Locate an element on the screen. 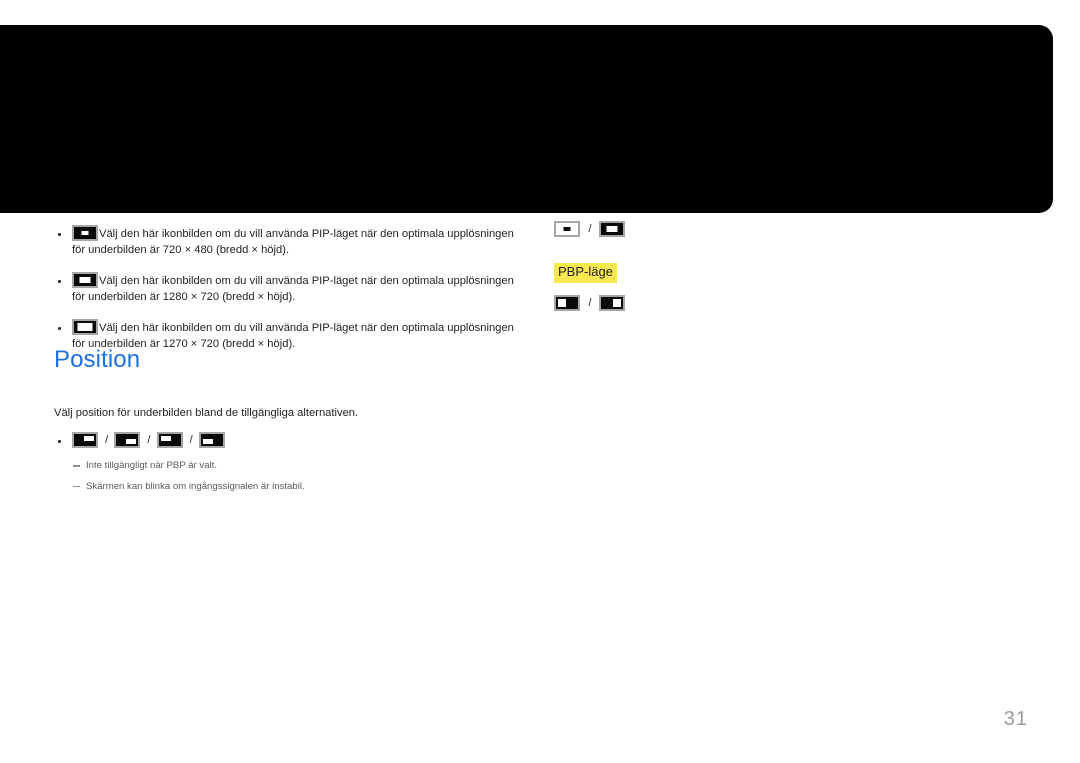 This screenshot has height=763, width=1080. monitor-pip-position-top-left-icon is located at coordinates (169, 440).